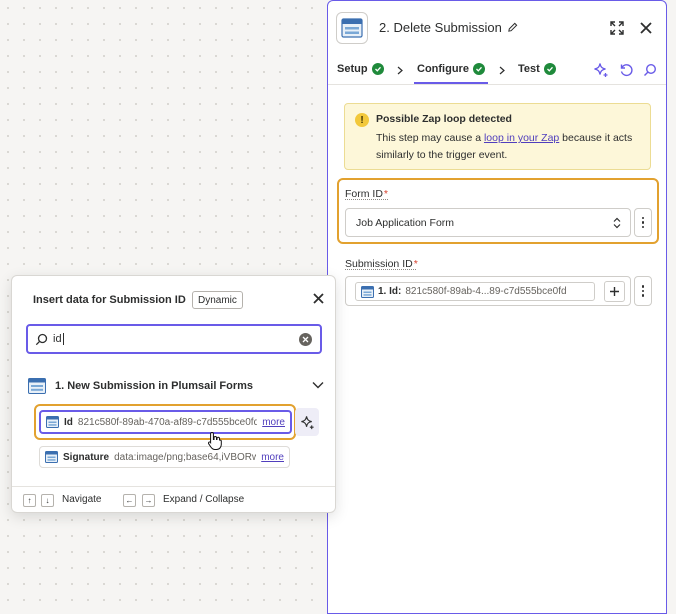  I want to click on row-label: Signature, so click(86, 457).